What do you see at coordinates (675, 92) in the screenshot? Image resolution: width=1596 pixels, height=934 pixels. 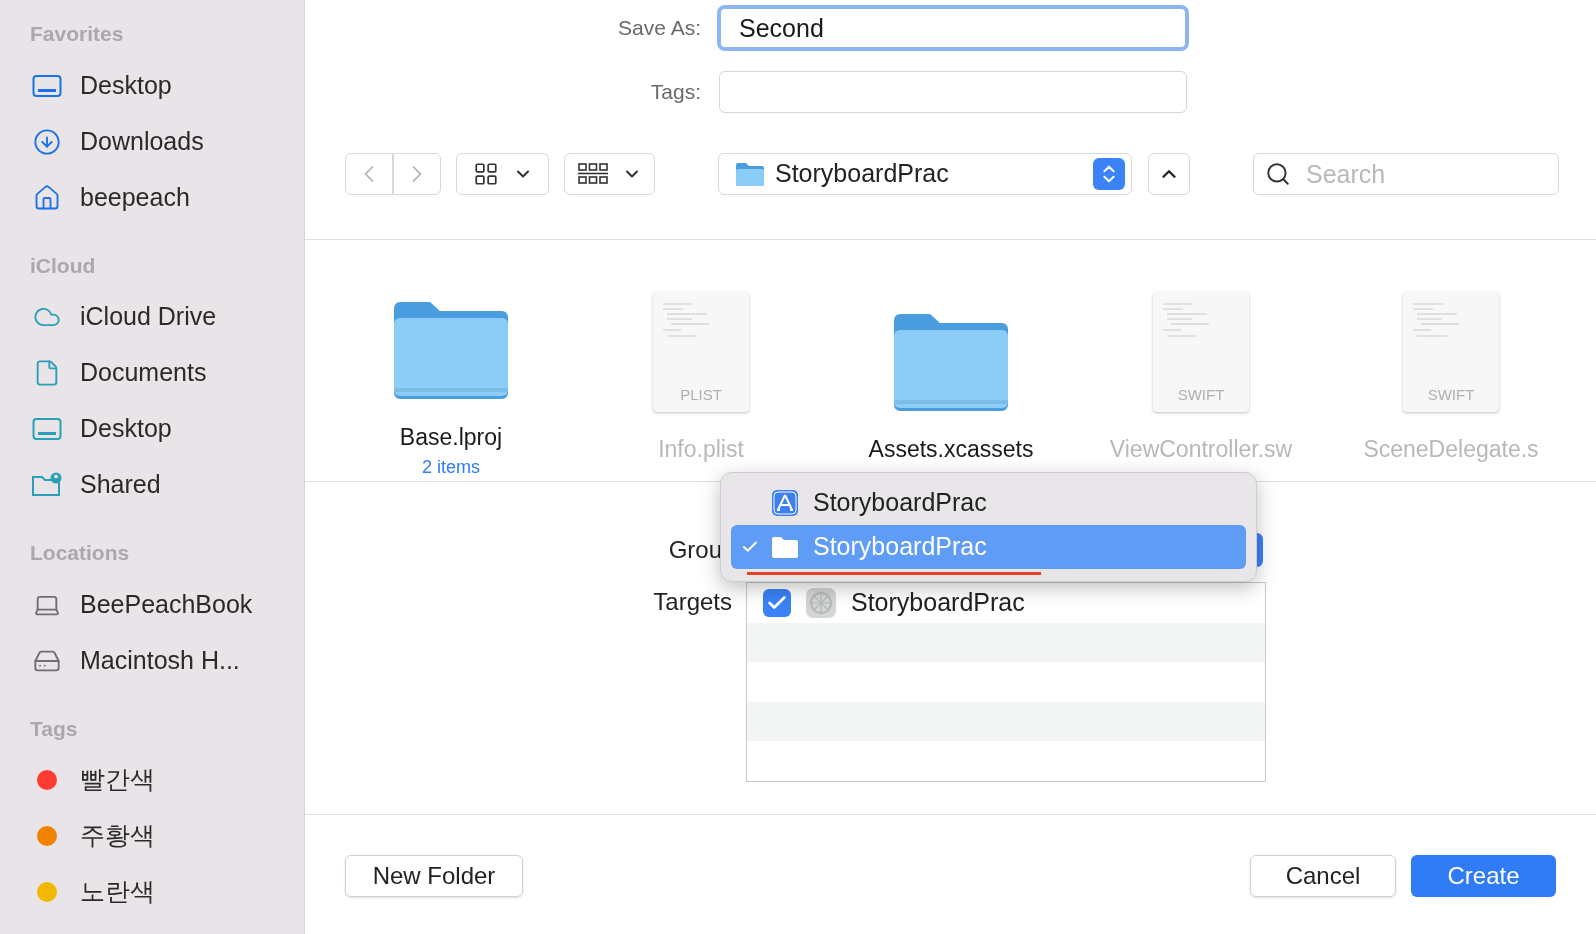 I see `tags-label: Tags:` at bounding box center [675, 92].